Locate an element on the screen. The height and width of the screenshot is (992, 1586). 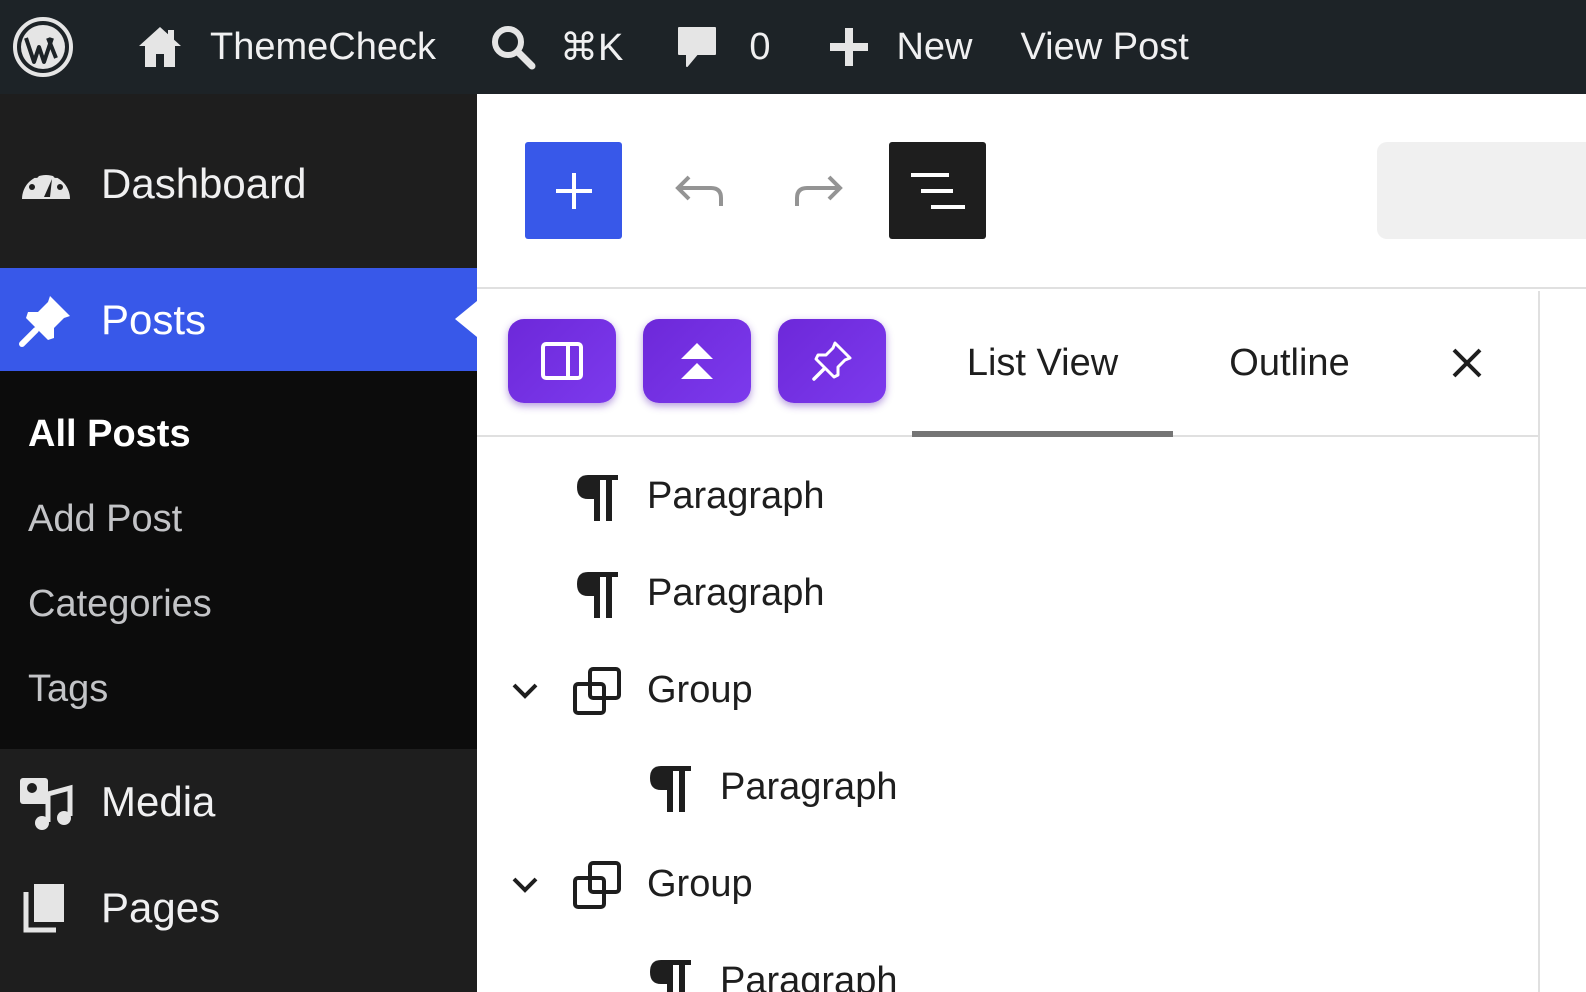
undo-button is located at coordinates (699, 192).